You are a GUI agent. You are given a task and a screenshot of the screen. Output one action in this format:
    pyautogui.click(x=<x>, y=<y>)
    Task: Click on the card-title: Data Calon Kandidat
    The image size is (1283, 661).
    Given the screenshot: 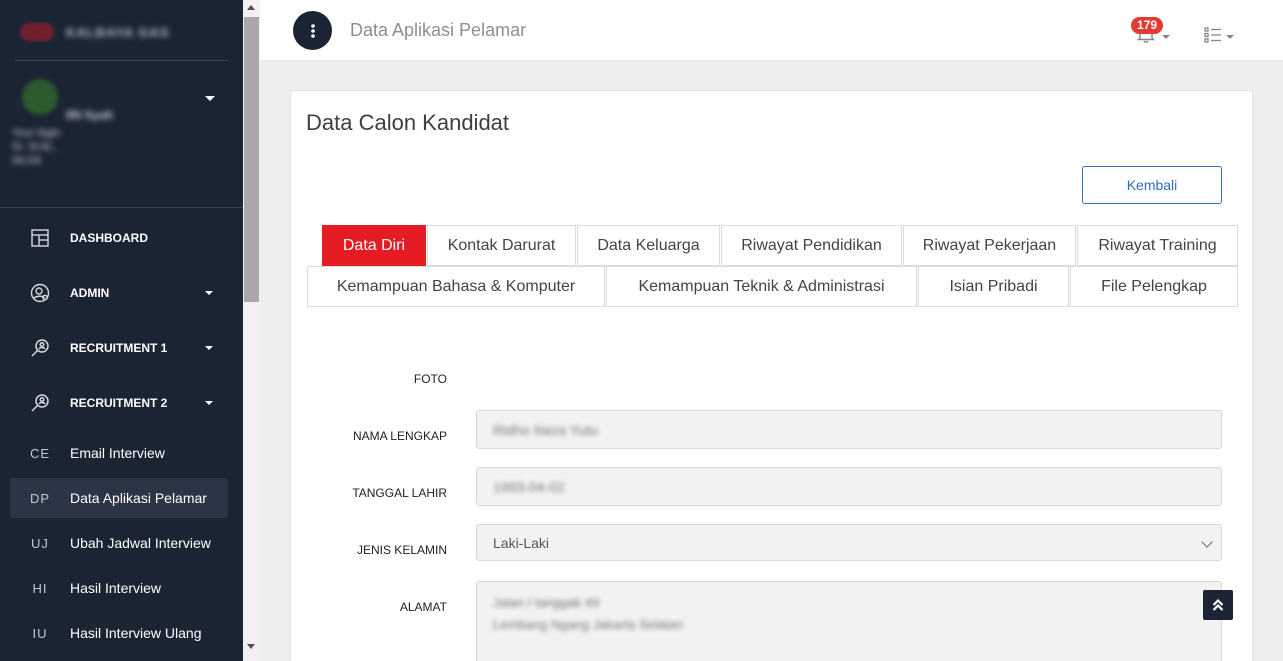 What is the action you would take?
    pyautogui.click(x=408, y=122)
    